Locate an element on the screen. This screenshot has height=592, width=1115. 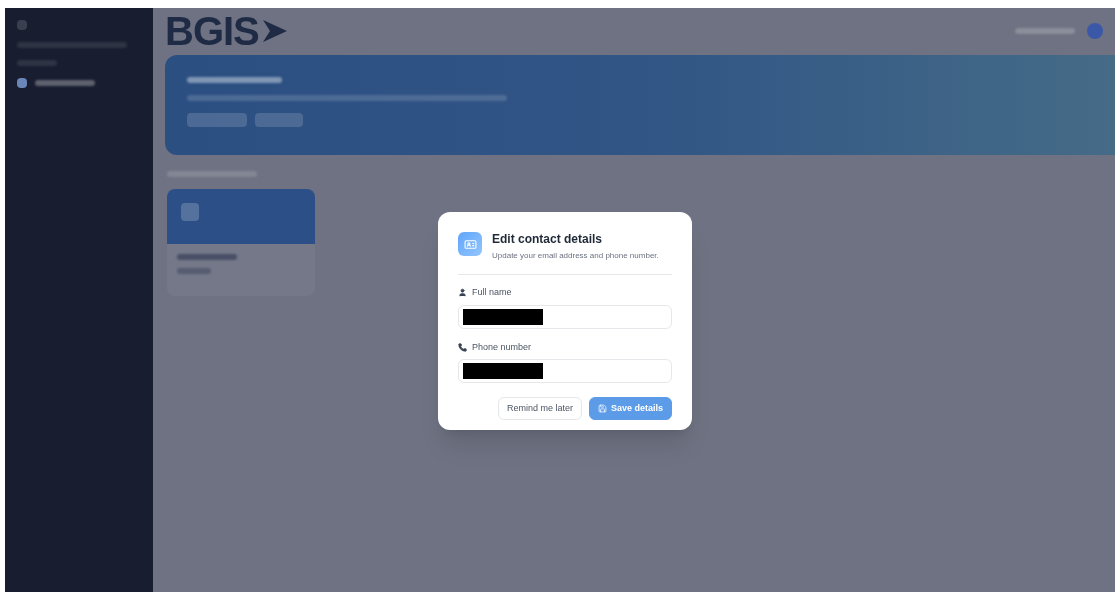
logo: BGIS is located at coordinates (226, 30).